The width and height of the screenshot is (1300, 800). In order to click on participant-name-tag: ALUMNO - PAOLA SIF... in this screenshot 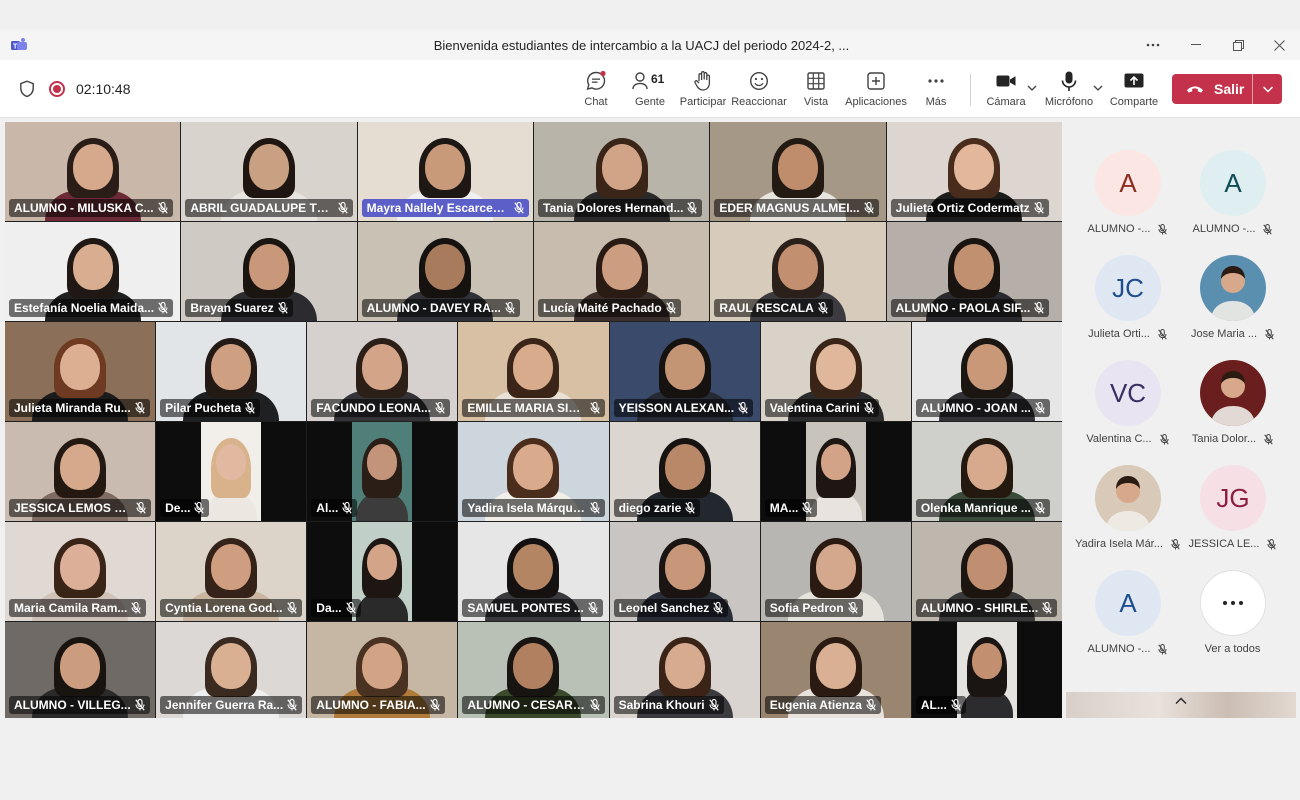, I will do `click(970, 308)`.